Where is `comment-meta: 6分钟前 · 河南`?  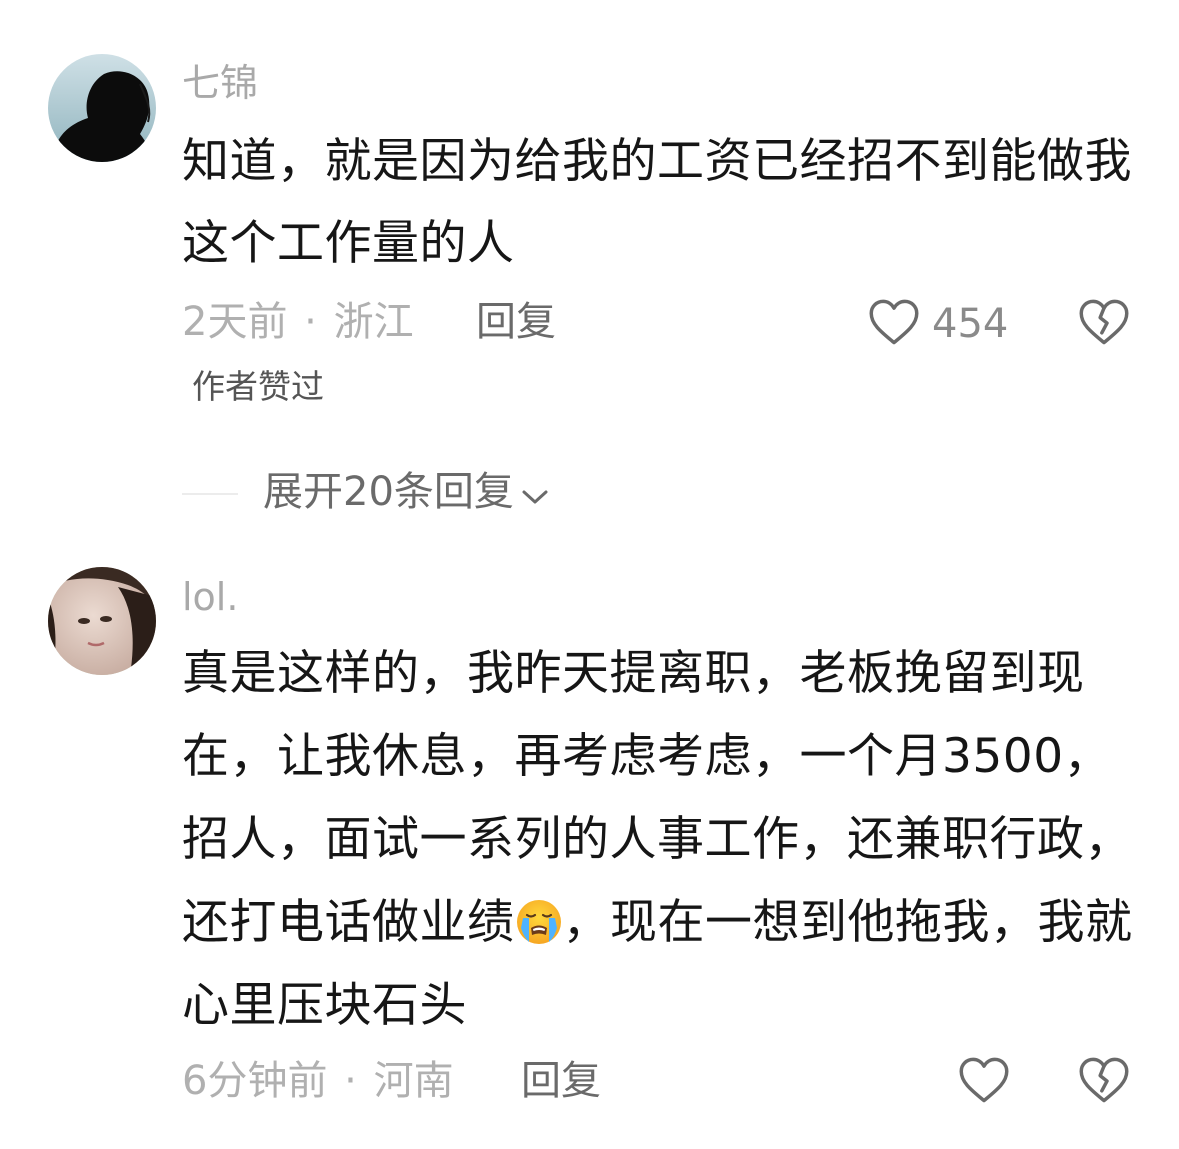
comment-meta: 6分钟前 · 河南 is located at coordinates (318, 1081).